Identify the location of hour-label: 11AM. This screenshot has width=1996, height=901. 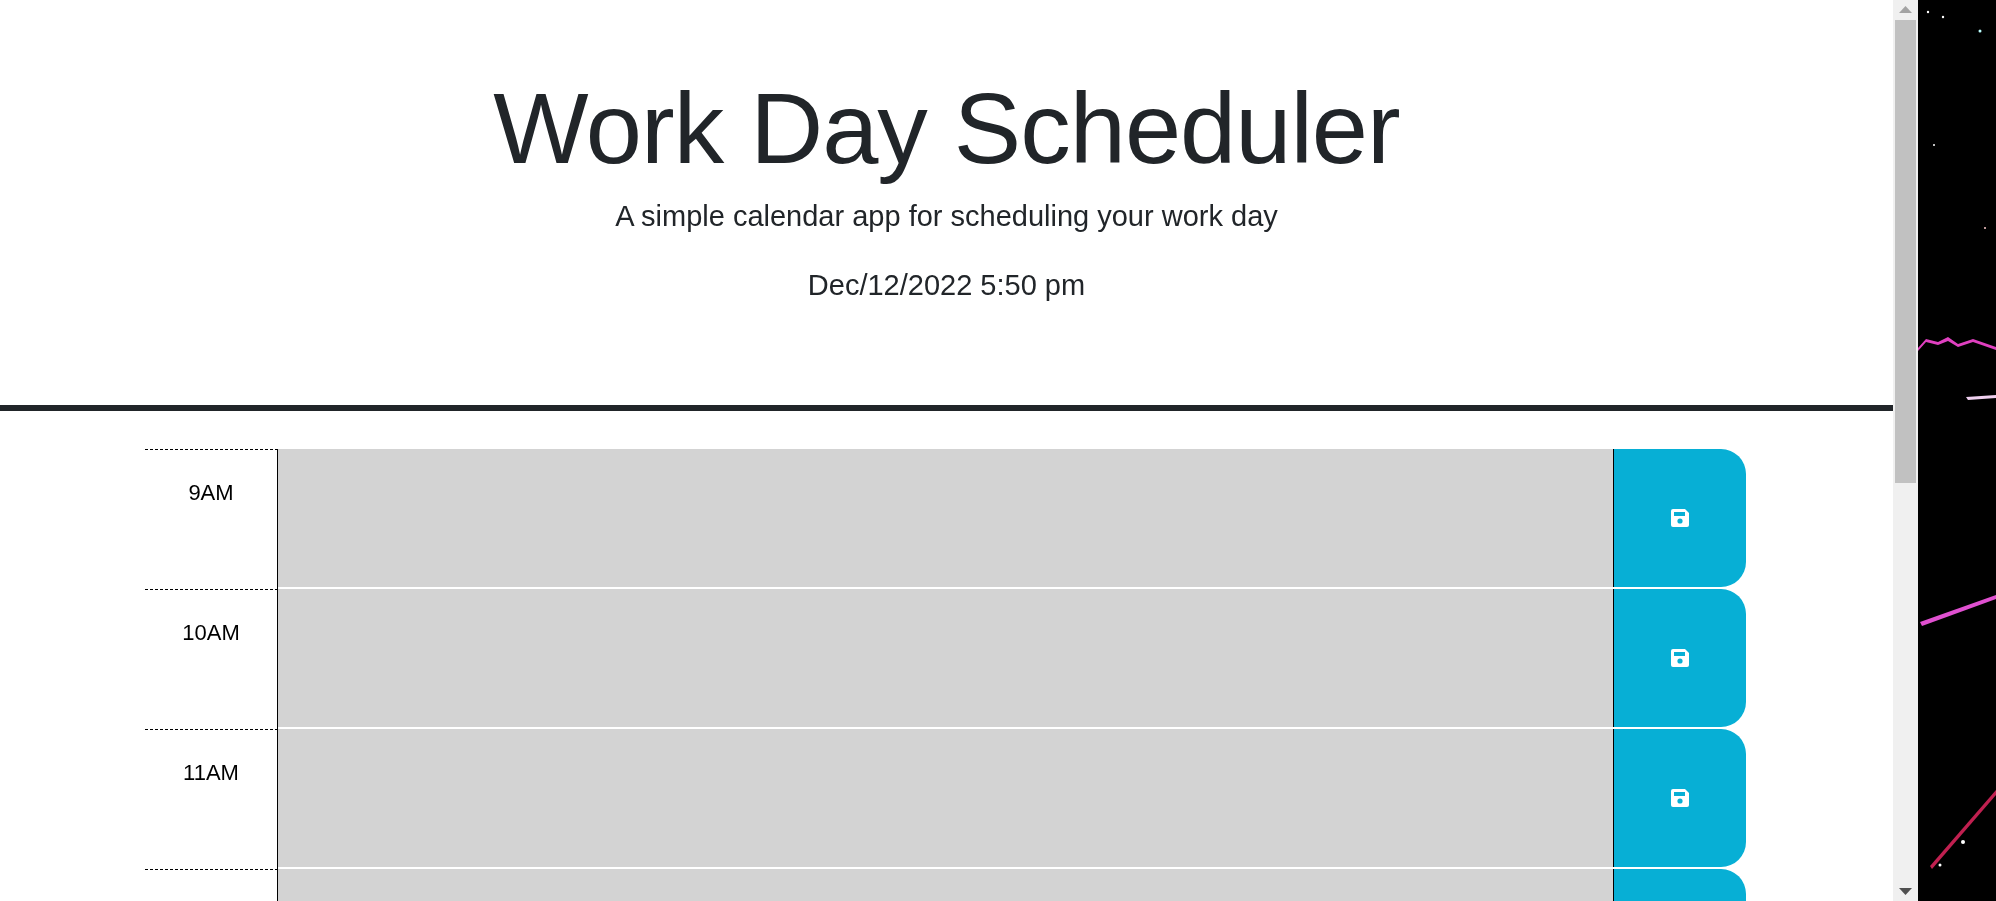
(211, 772).